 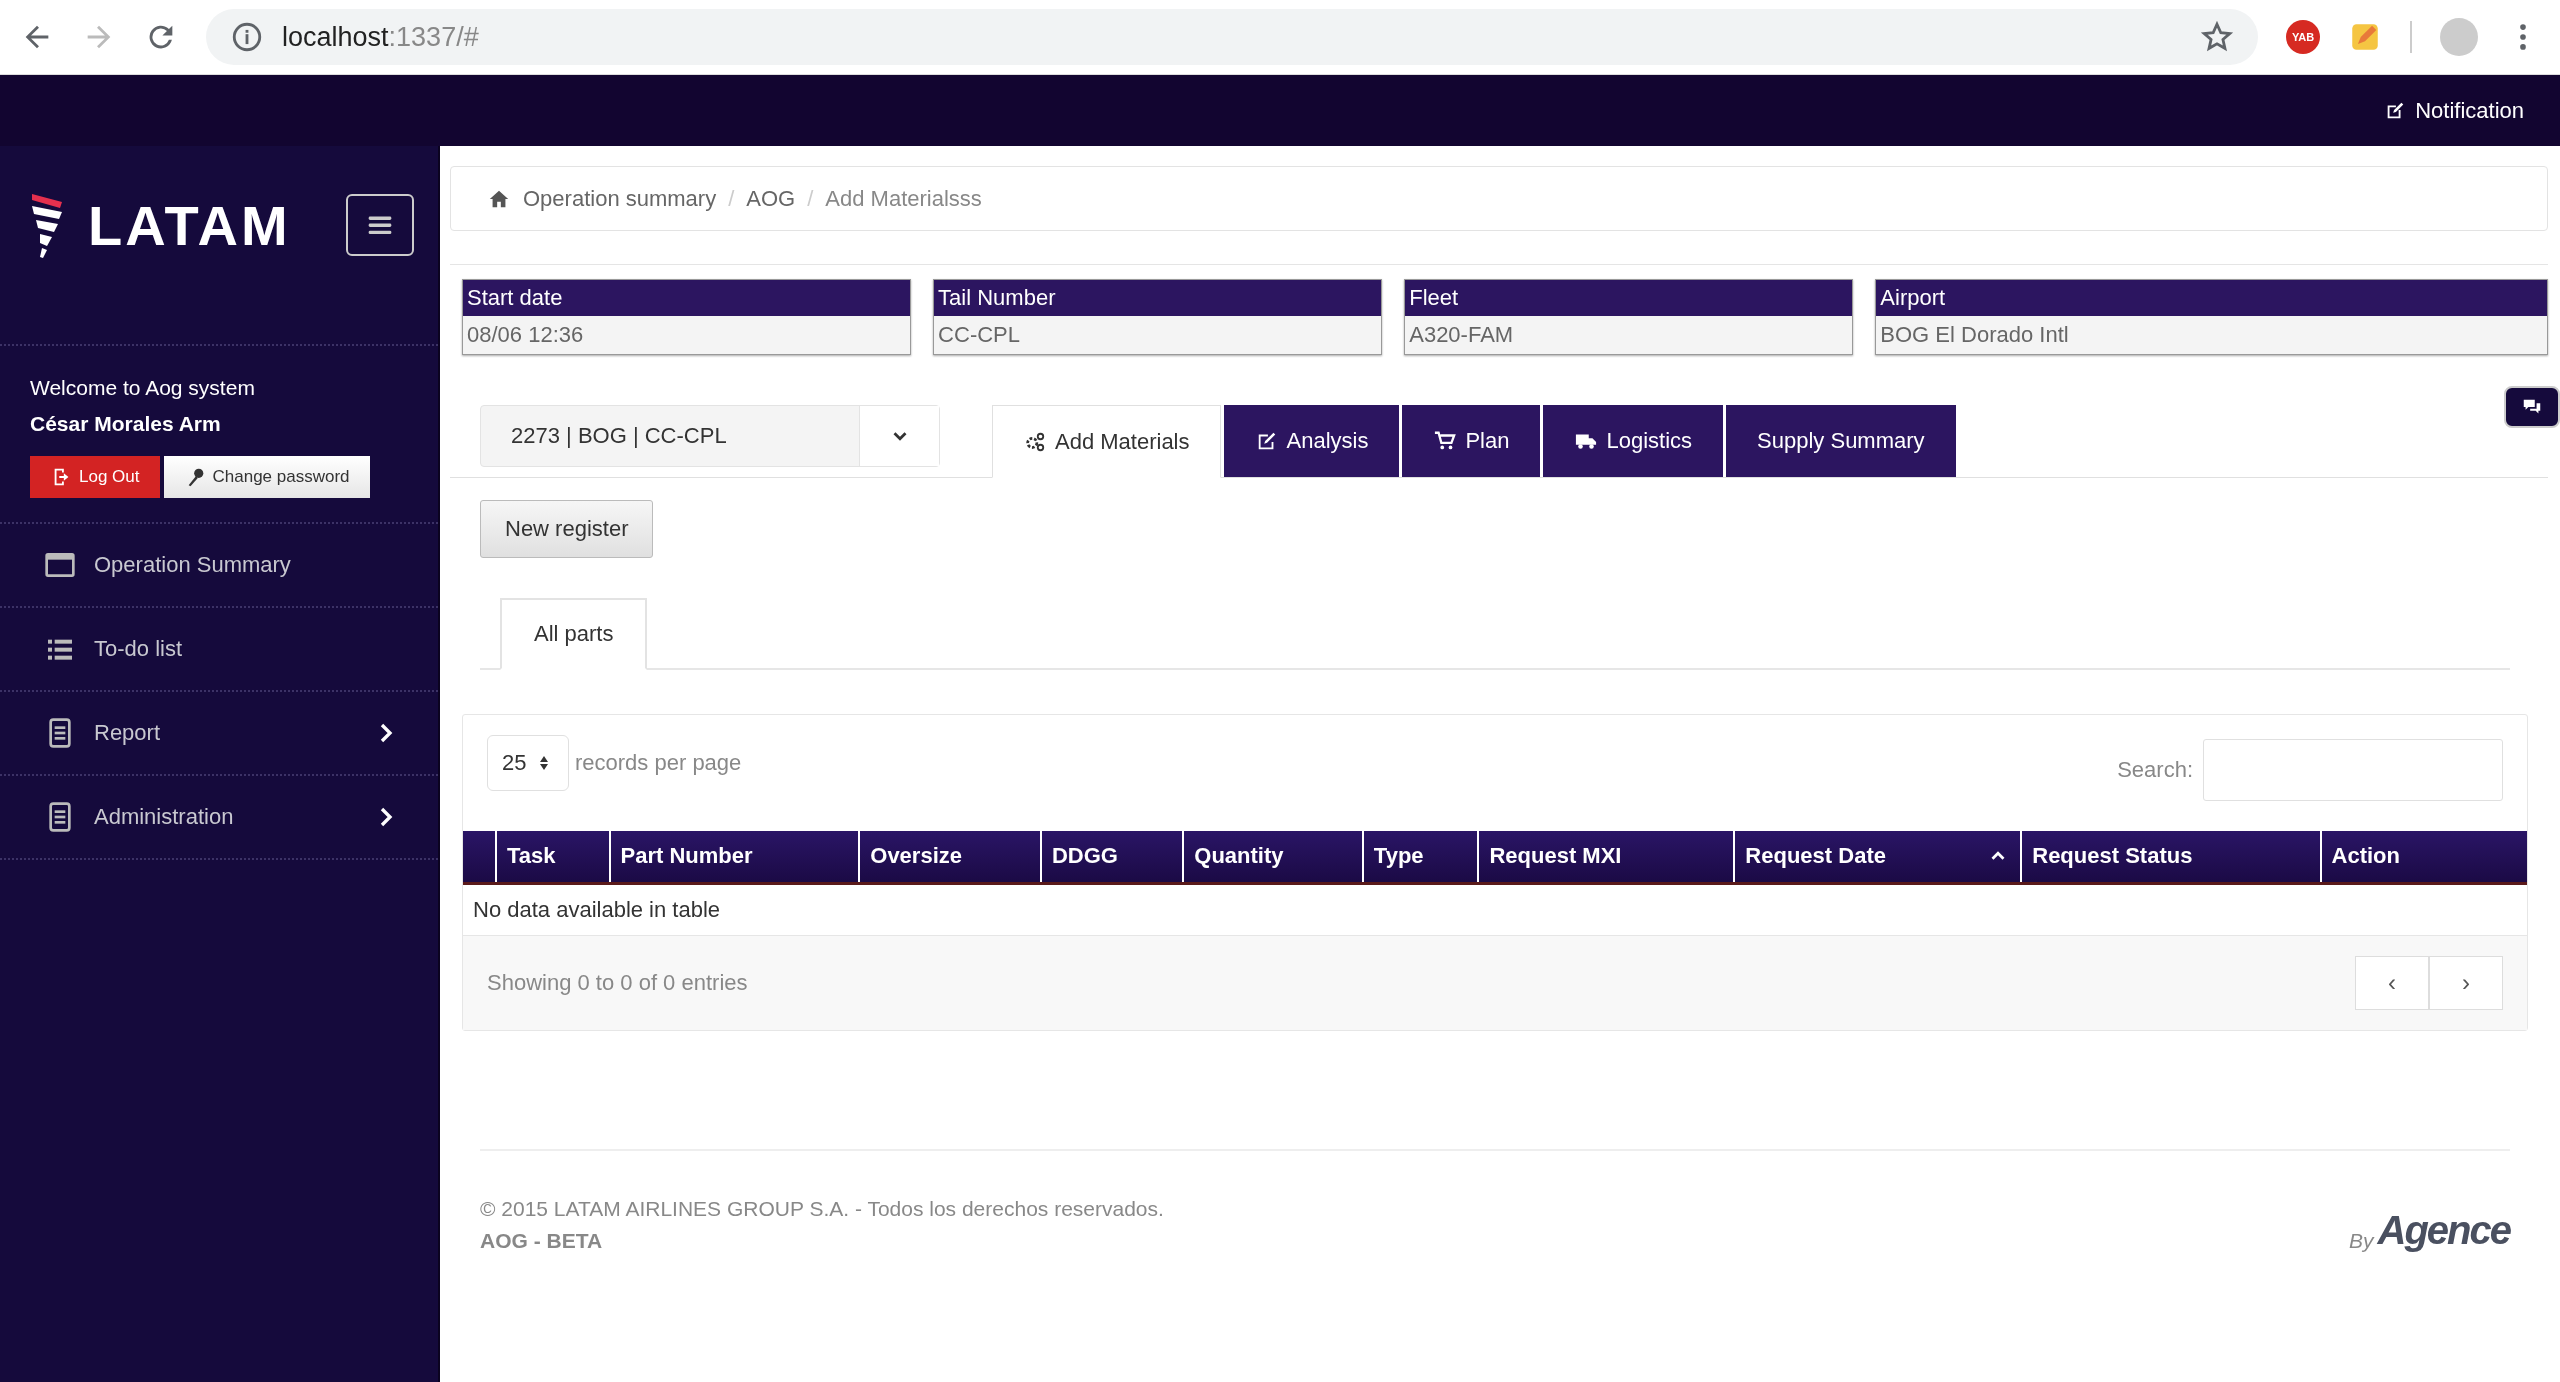 What do you see at coordinates (479, 857) in the screenshot?
I see `table-header-cell` at bounding box center [479, 857].